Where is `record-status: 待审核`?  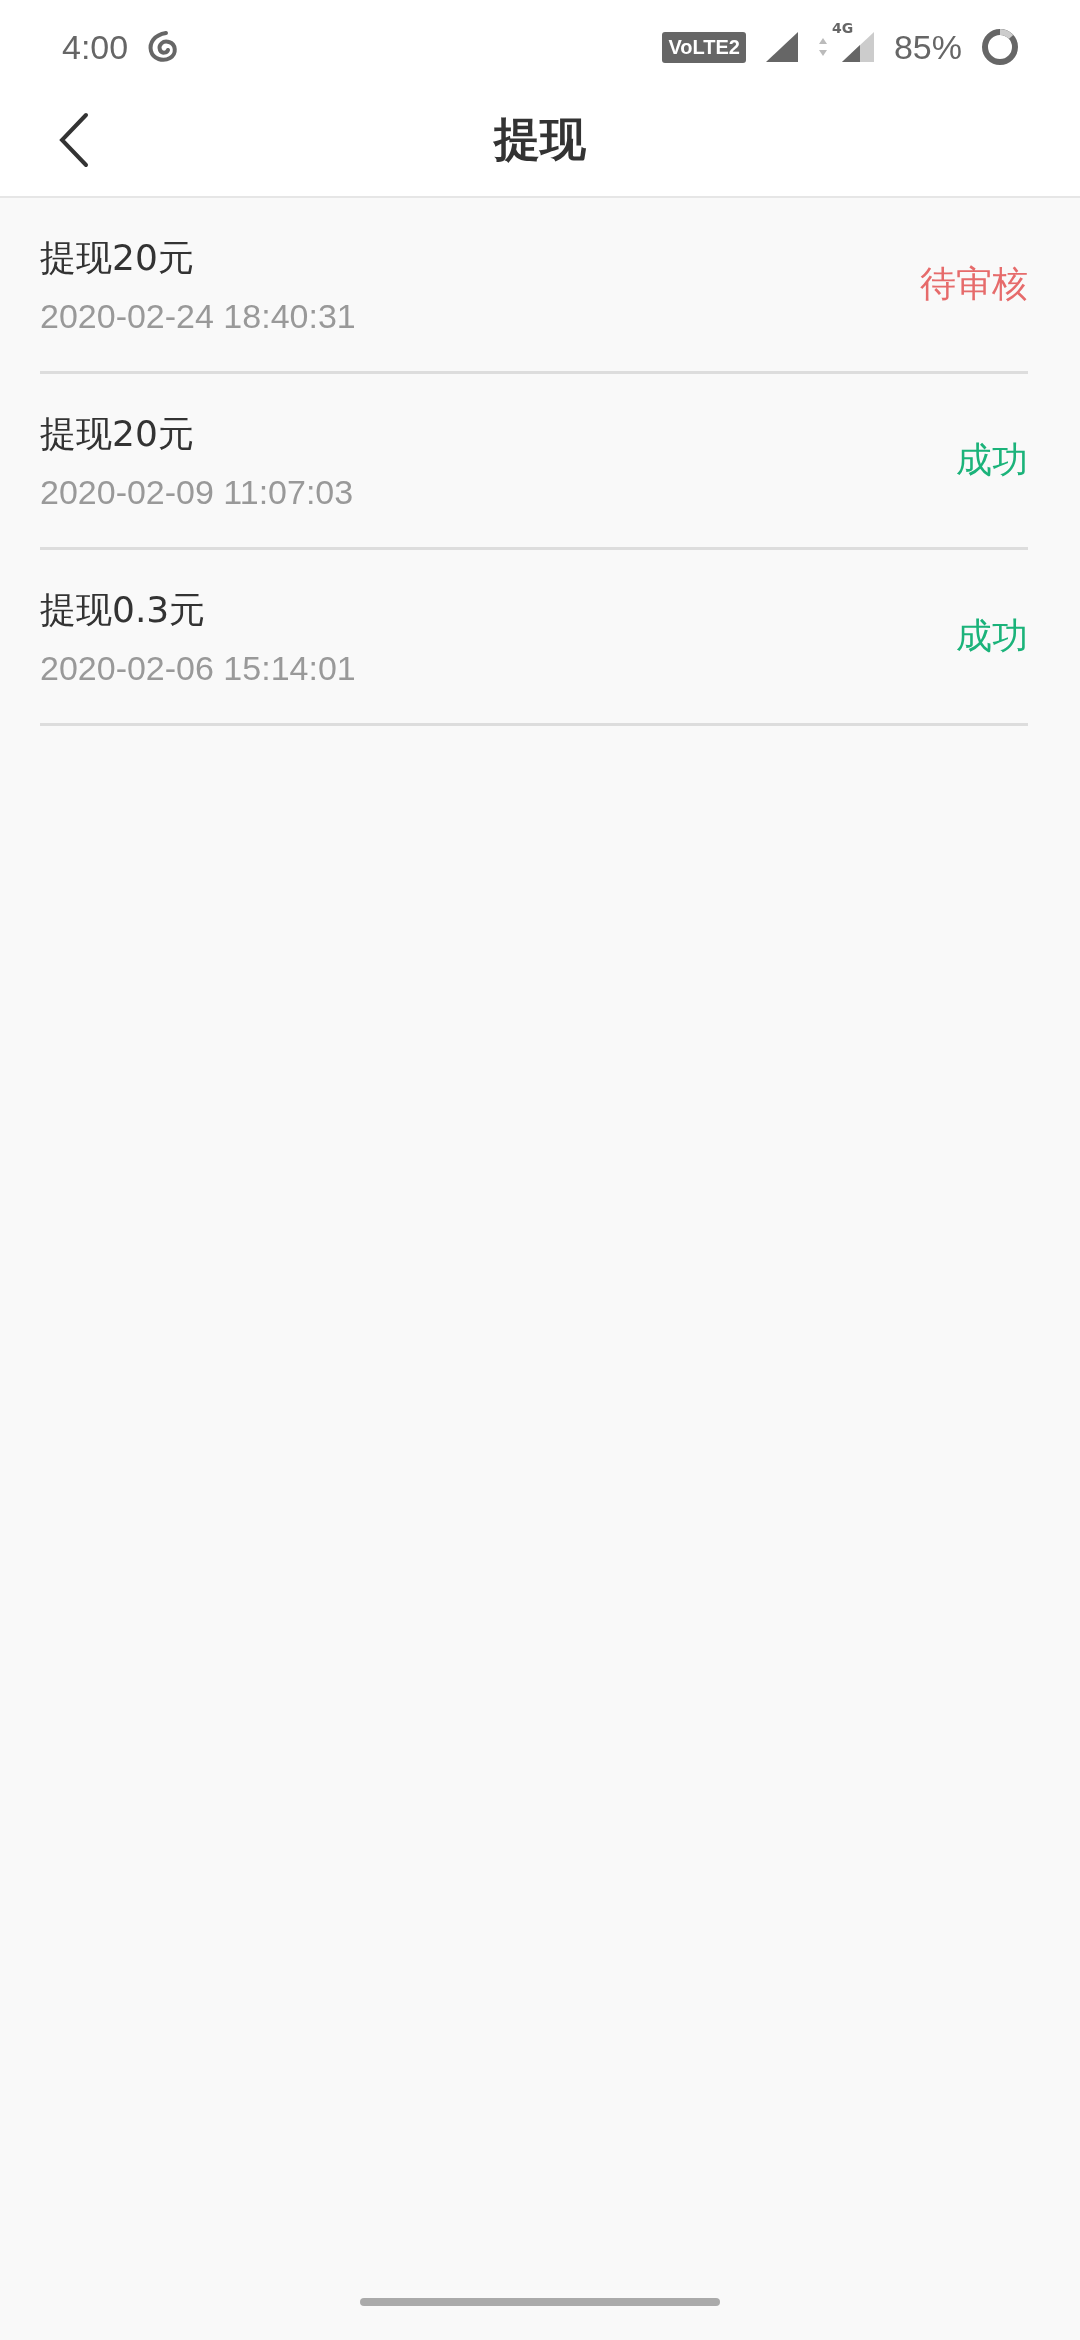
record-status: 待审核 is located at coordinates (974, 284).